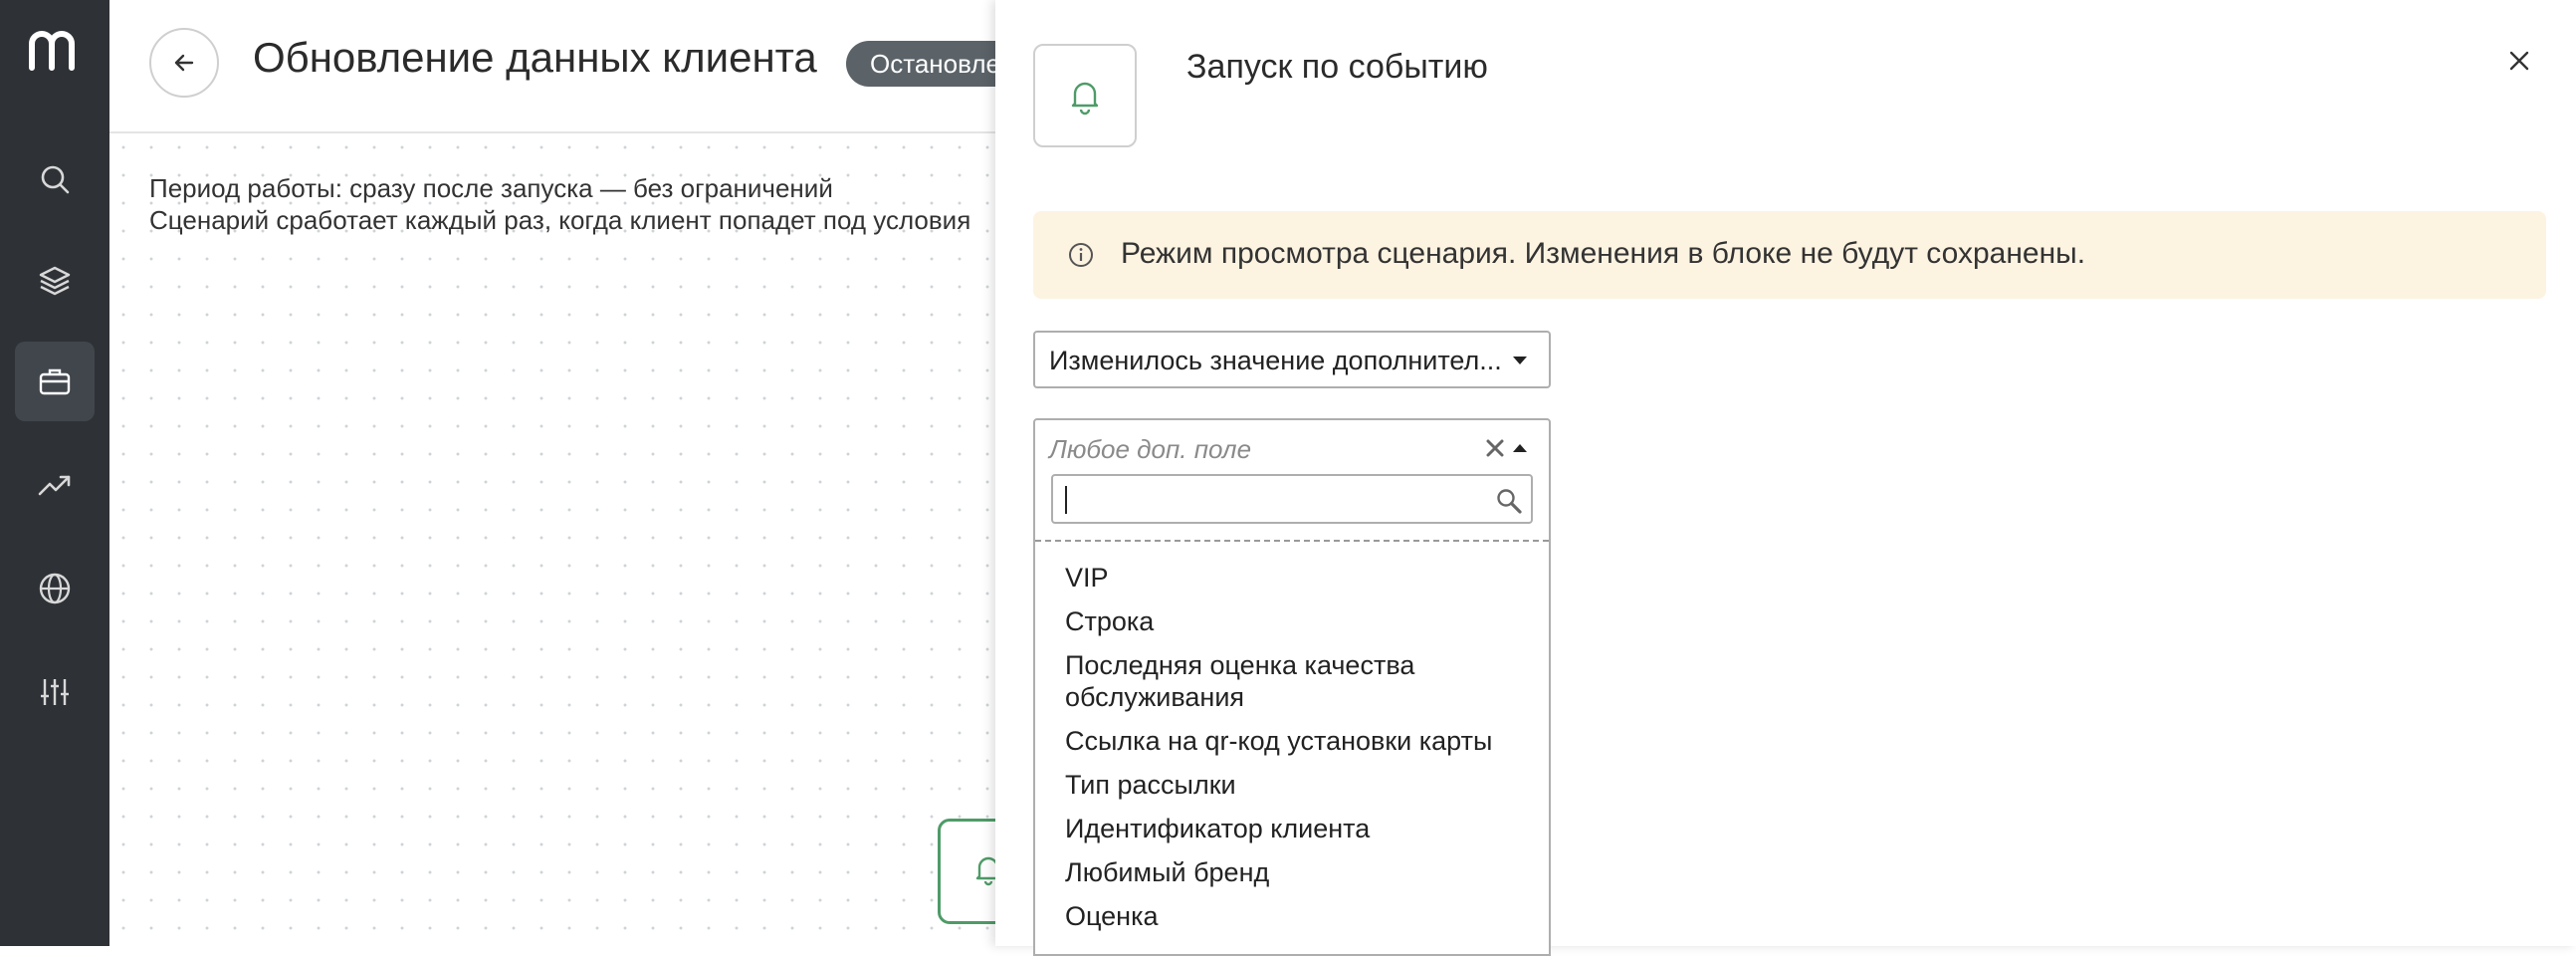  I want to click on panel-title: Запуск по событию, so click(1337, 67).